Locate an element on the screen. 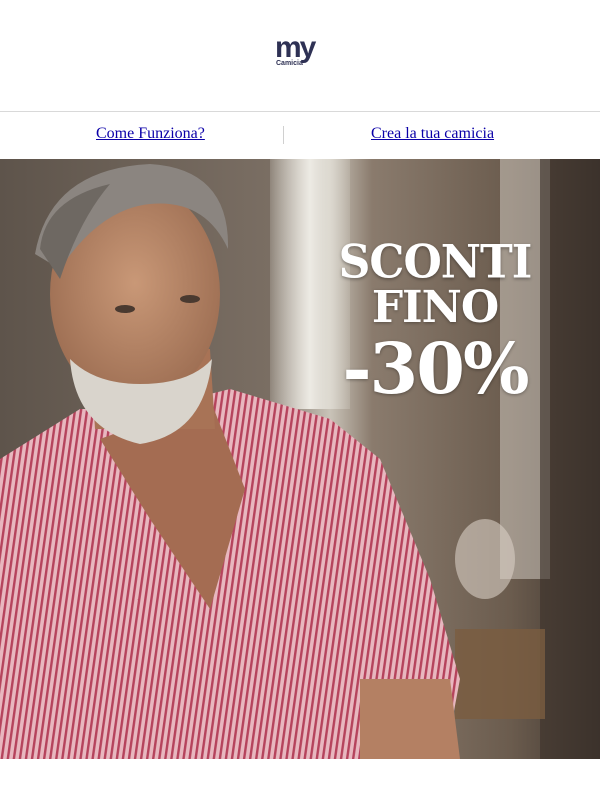 This screenshot has height=800, width=600. headline-sconti: SCONTI is located at coordinates (435, 262).